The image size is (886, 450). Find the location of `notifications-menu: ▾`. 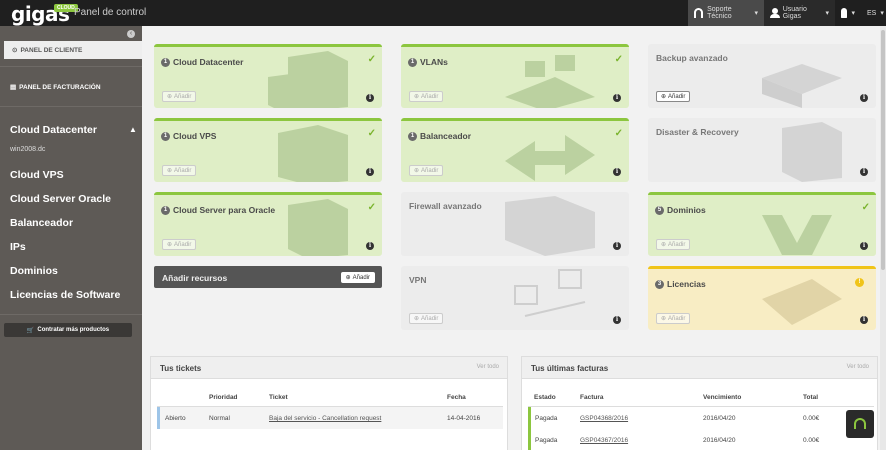

notifications-menu: ▾ is located at coordinates (848, 13).